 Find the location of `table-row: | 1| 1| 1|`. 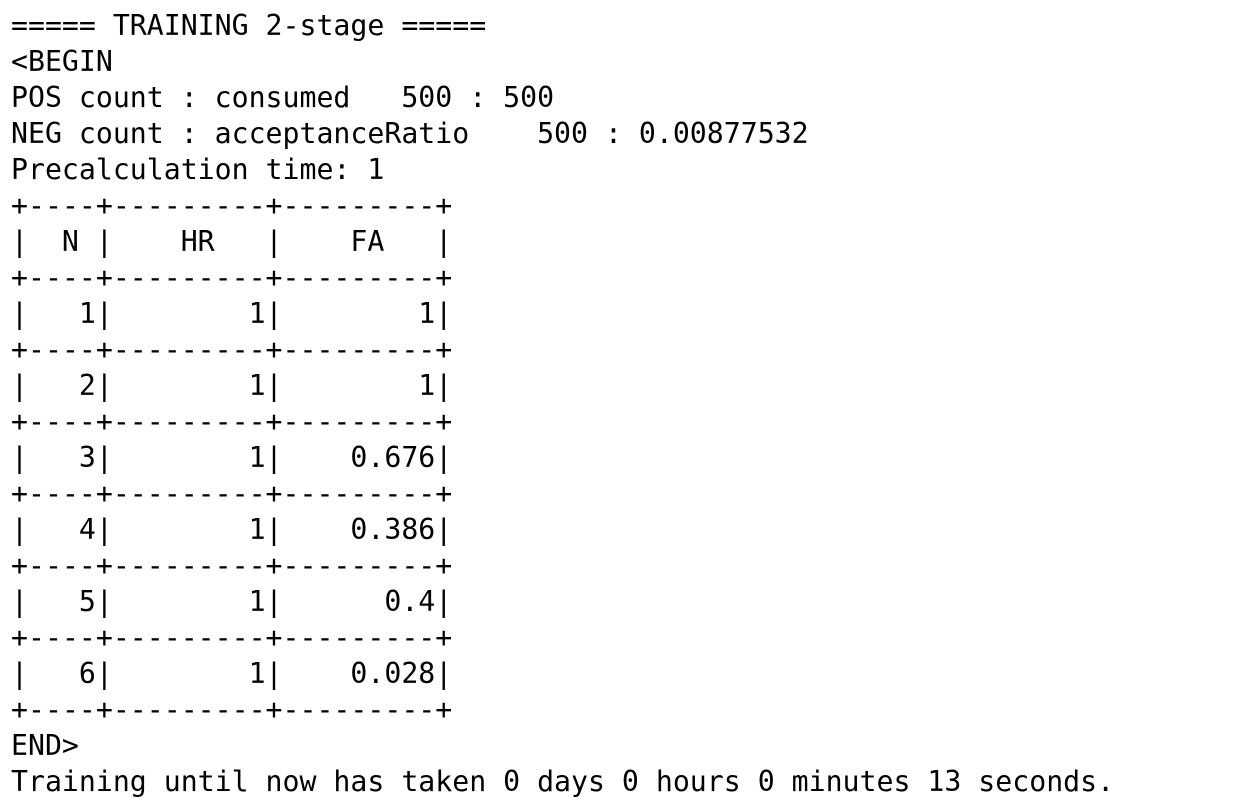

table-row: | 1| 1| 1| is located at coordinates (232, 313).